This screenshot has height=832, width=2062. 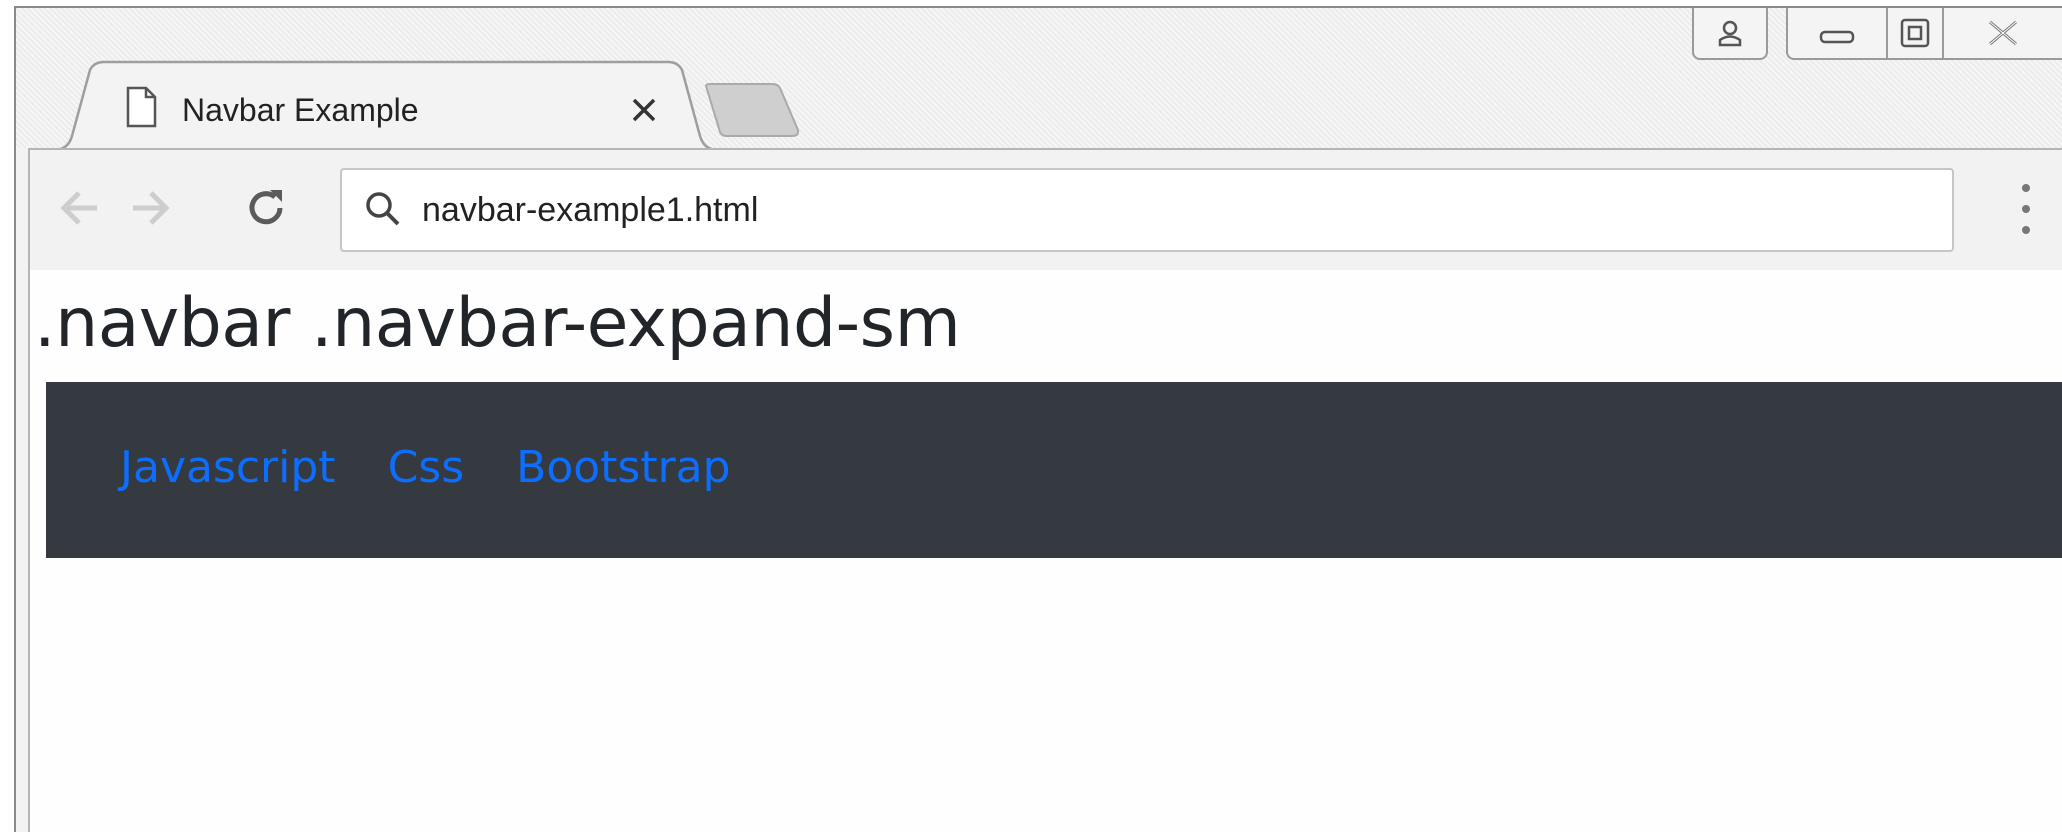 I want to click on minimize-button, so click(x=1836, y=34).